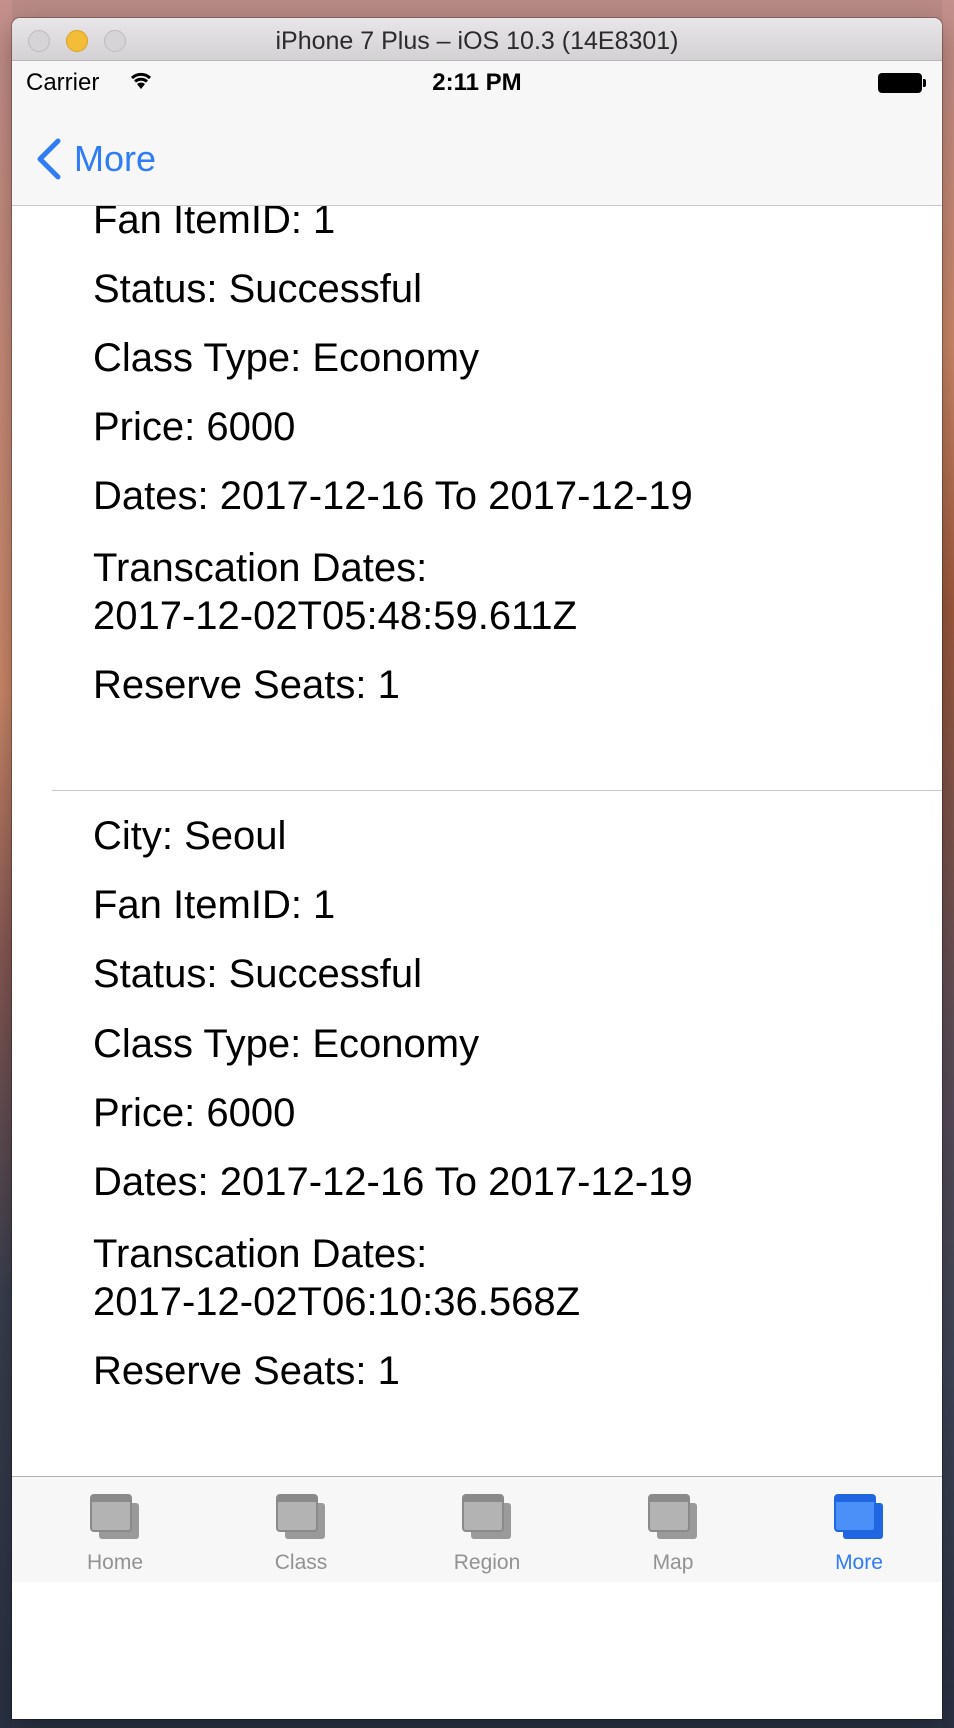  I want to click on window-title: iPhone 7 Plus – iOS 10.3 (14E8301), so click(477, 41).